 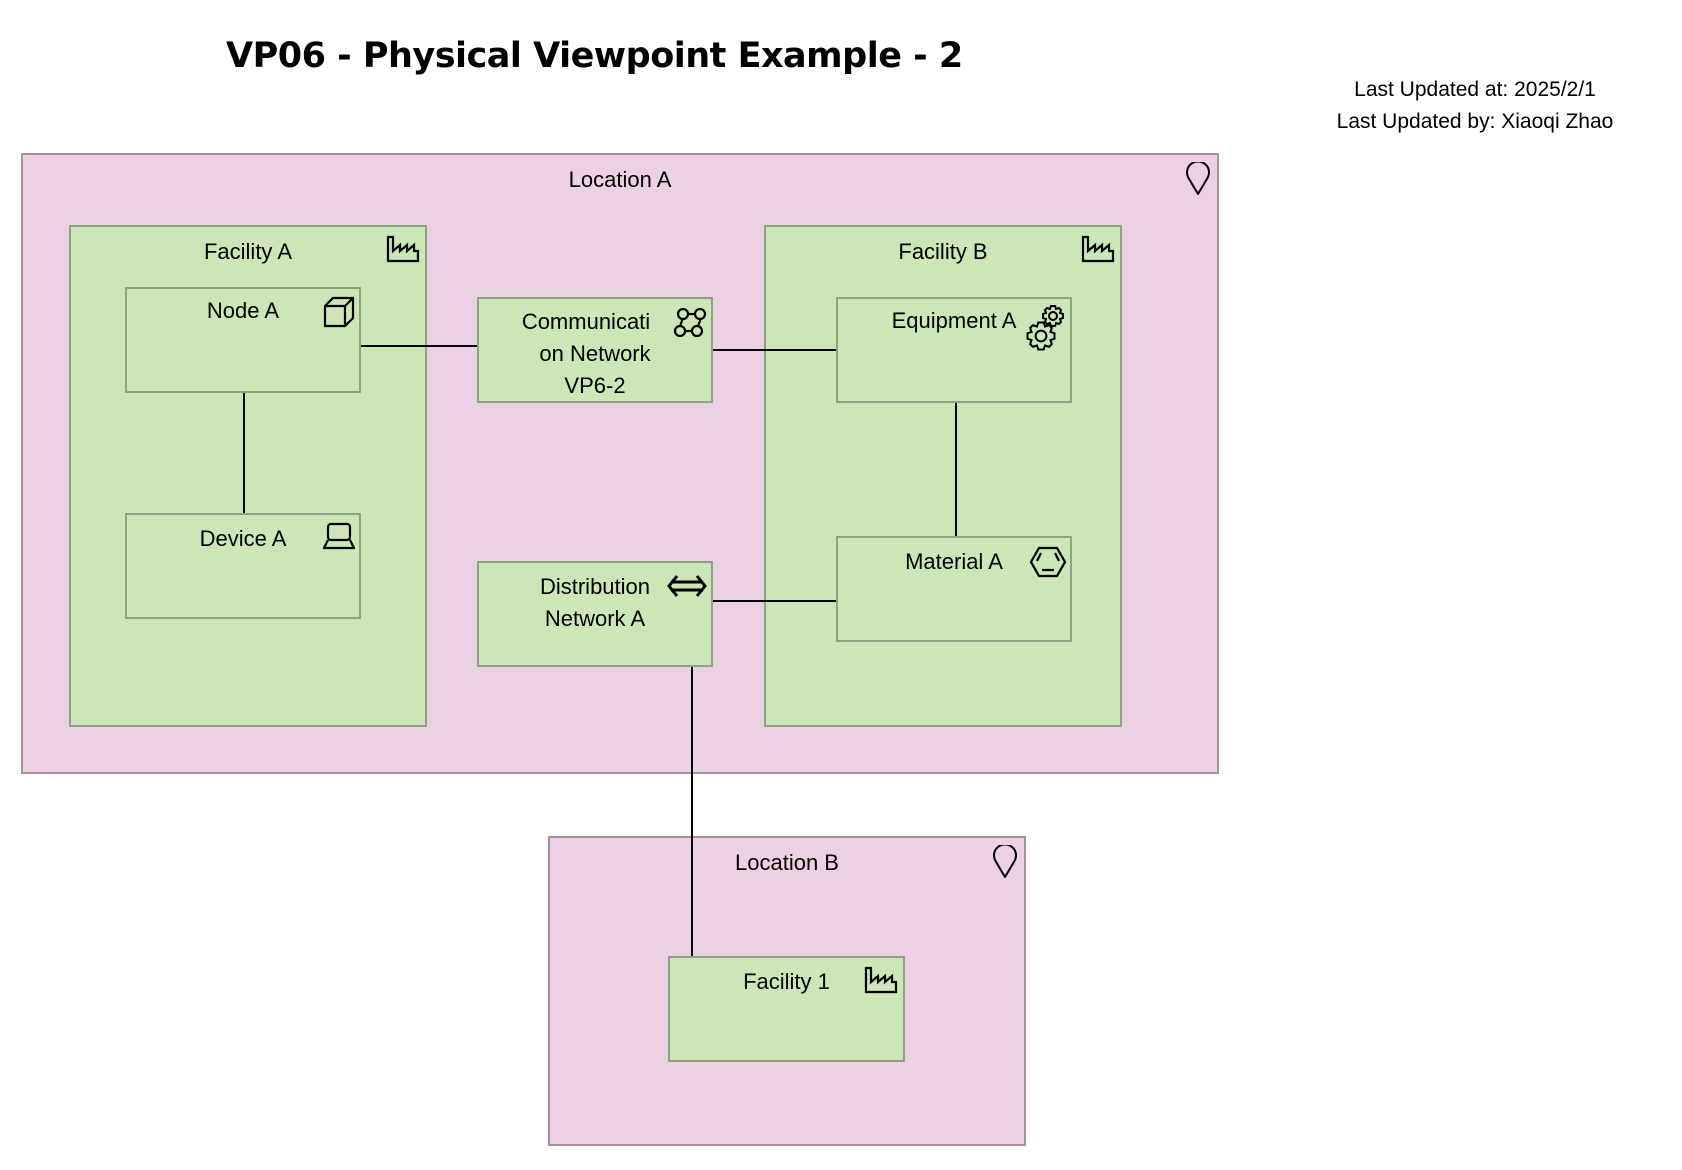 What do you see at coordinates (774, 601) in the screenshot?
I see `connector-dist-network-material-a` at bounding box center [774, 601].